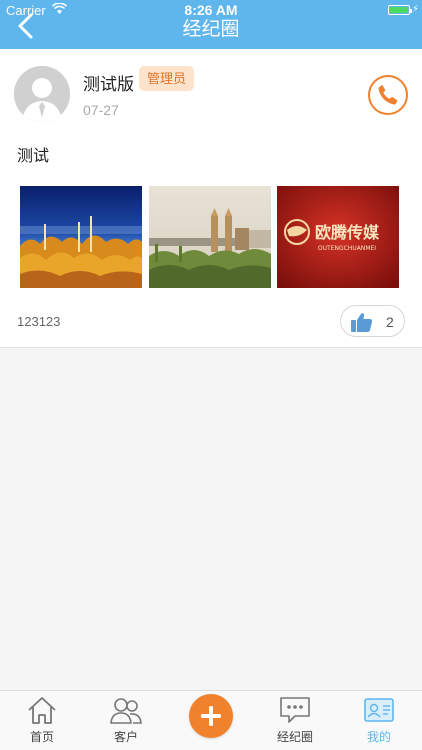 This screenshot has width=422, height=750. I want to click on admin-badge: 管理员, so click(167, 78).